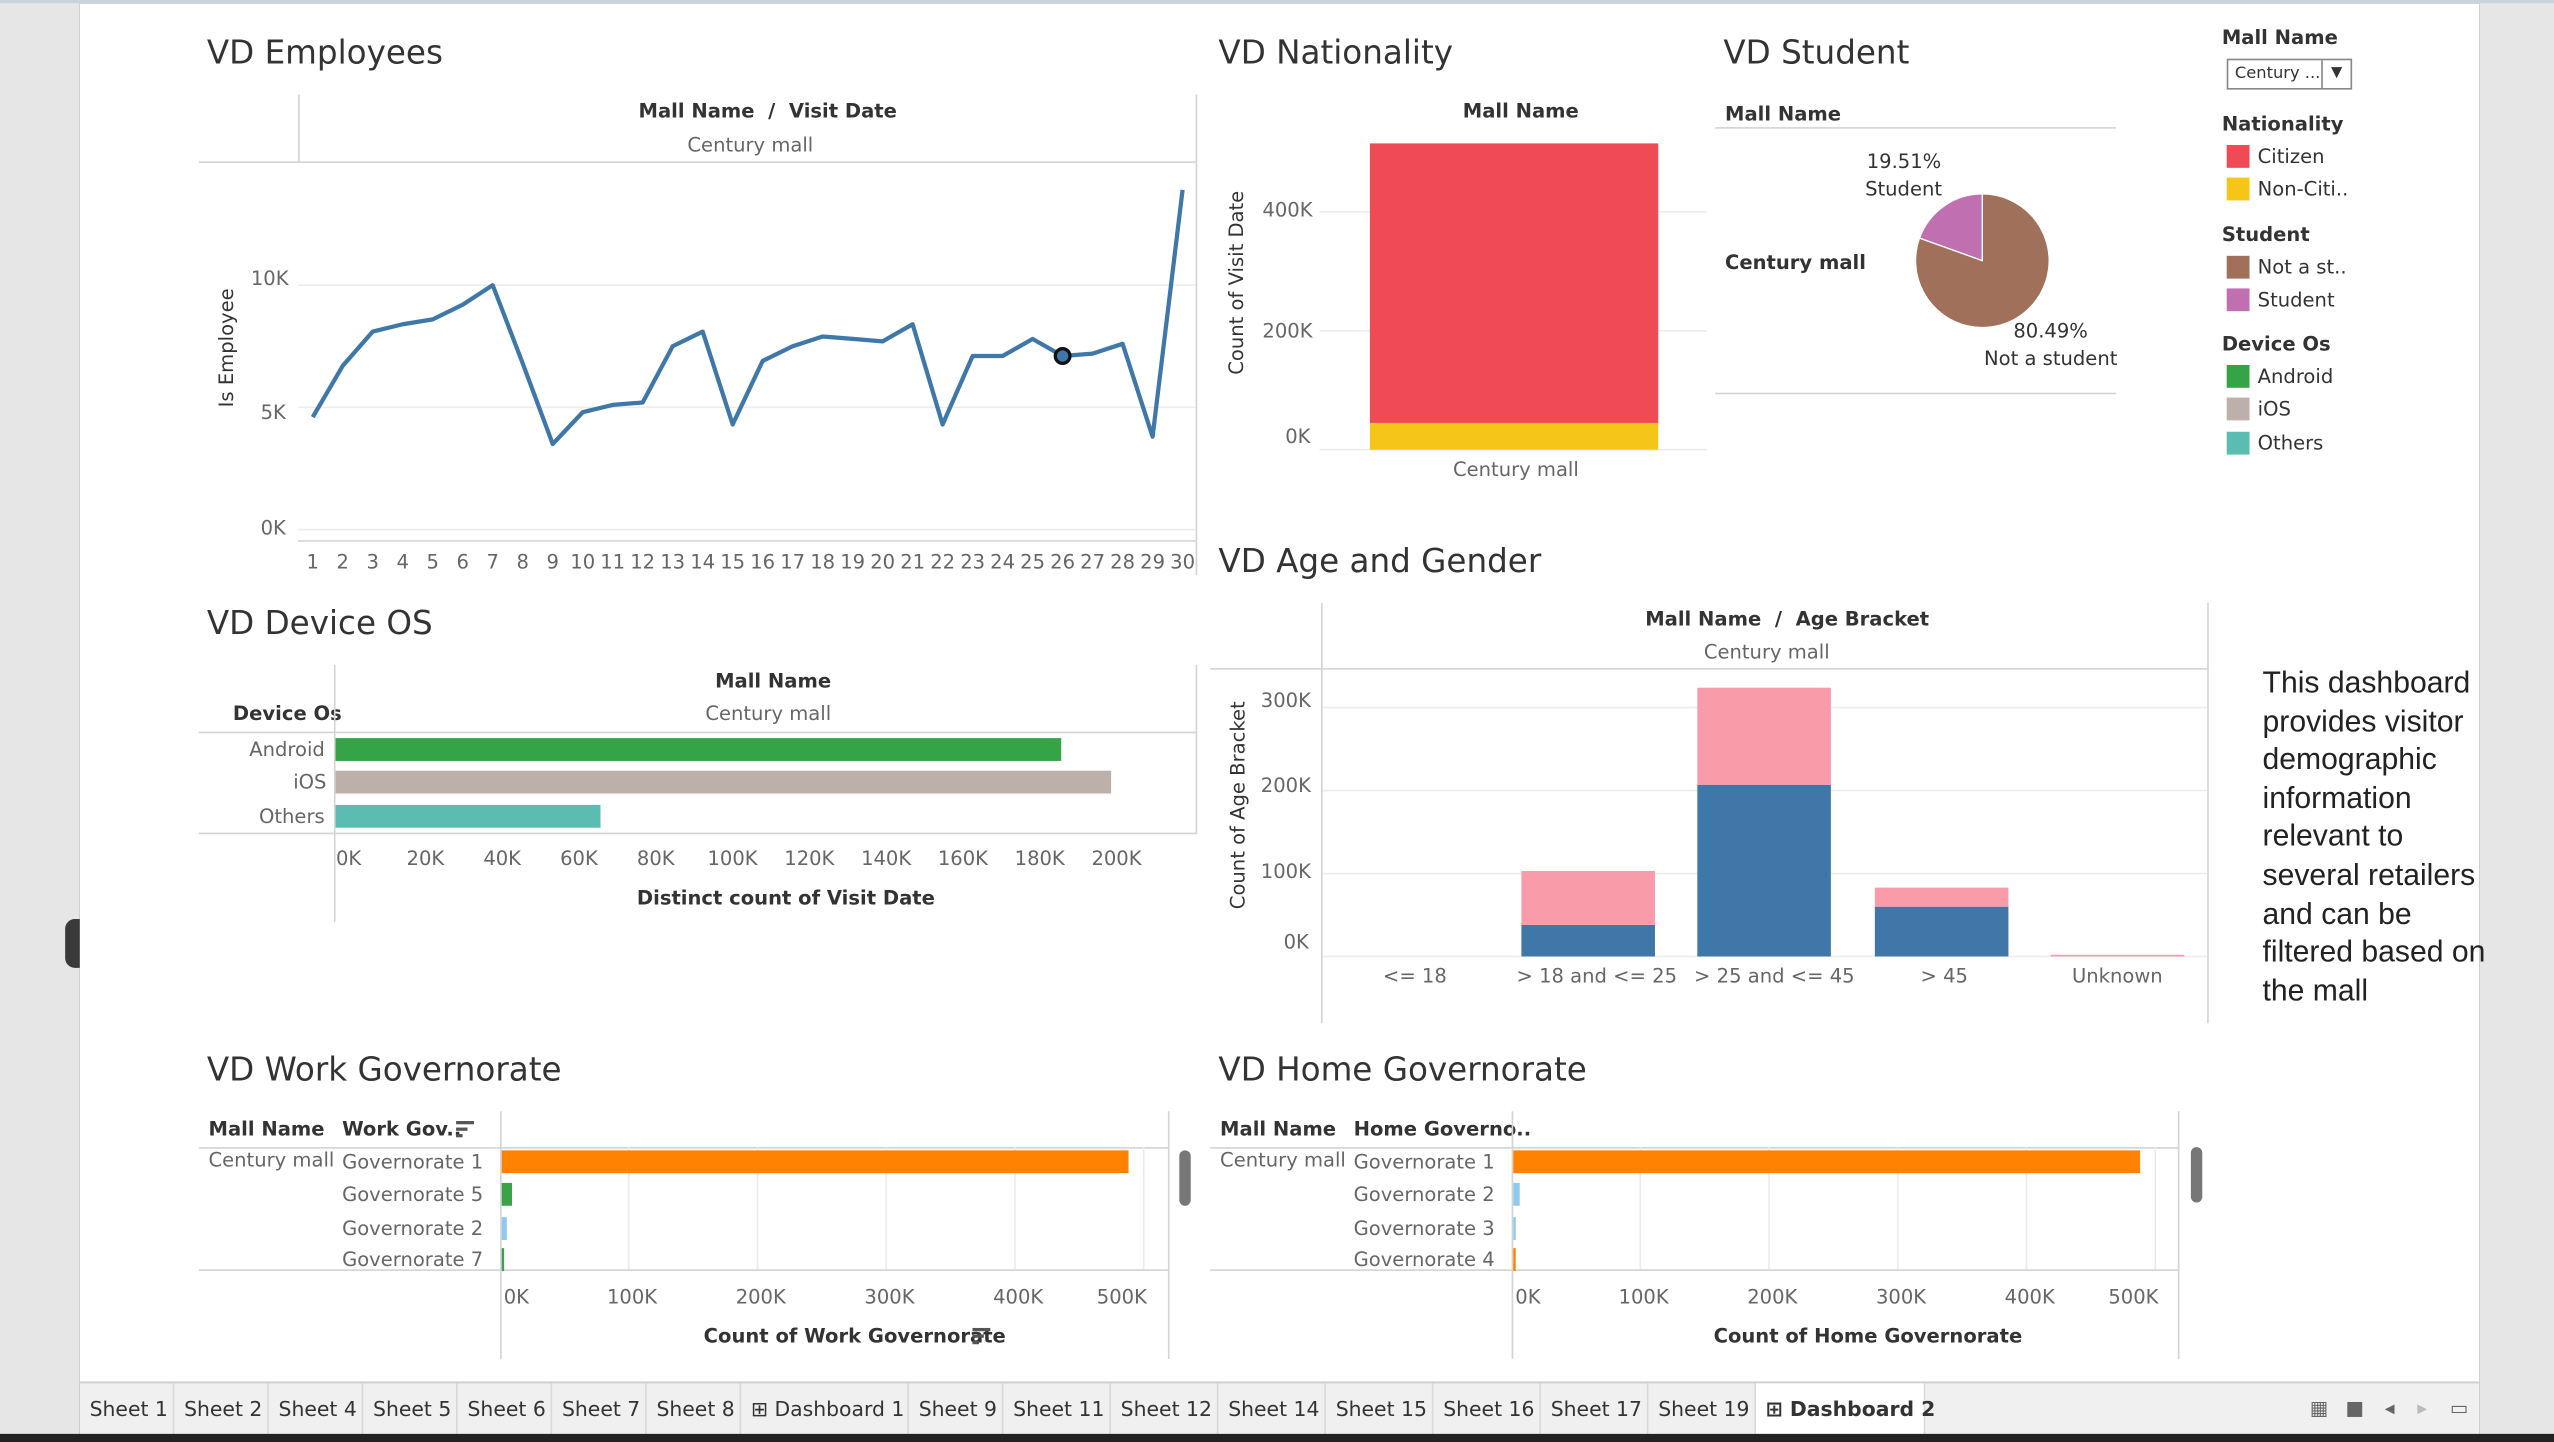 The height and width of the screenshot is (1442, 2554). I want to click on sheet-tab: ⊞ Dashboard 1, so click(825, 1409).